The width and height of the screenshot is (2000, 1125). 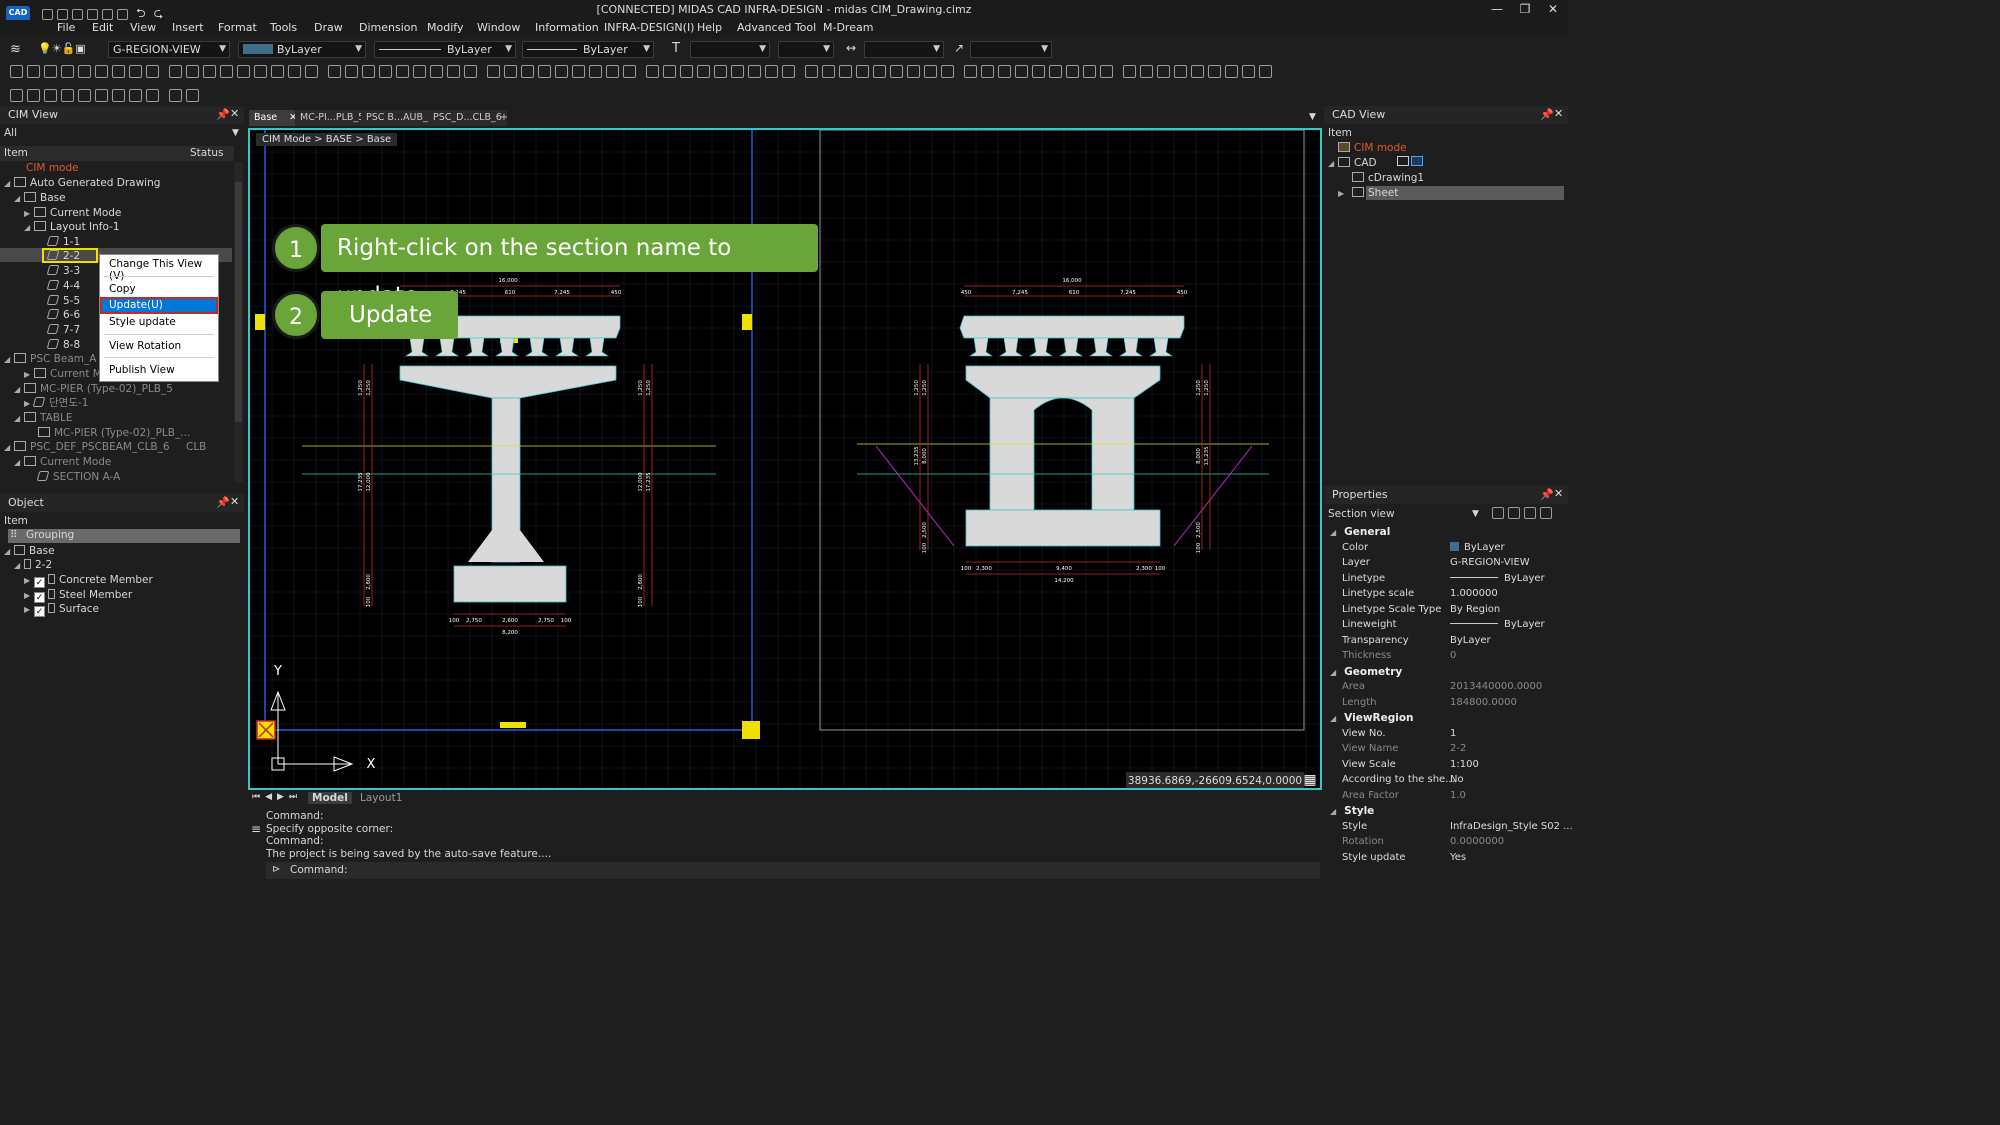 What do you see at coordinates (498, 27) in the screenshot?
I see `menu-window: Window` at bounding box center [498, 27].